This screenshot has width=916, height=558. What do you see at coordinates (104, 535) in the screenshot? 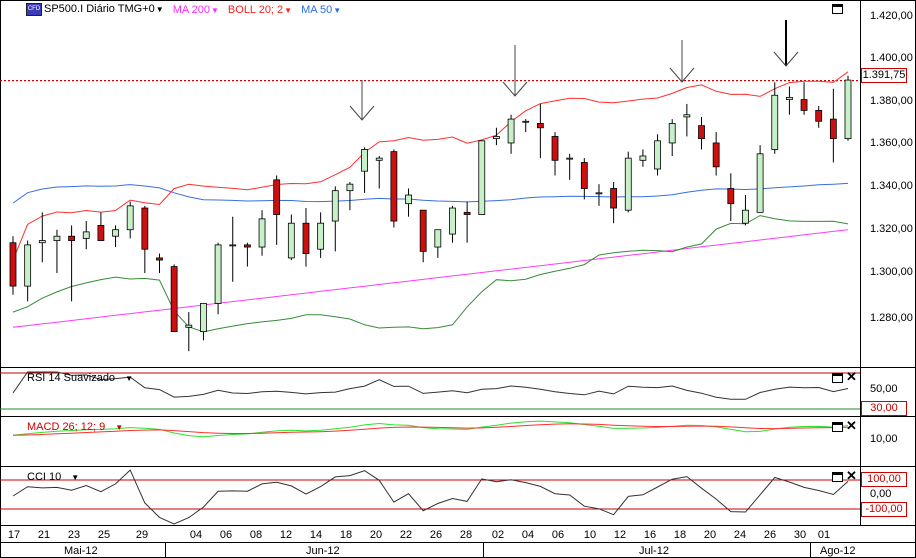
I see `day-tick: 25` at bounding box center [104, 535].